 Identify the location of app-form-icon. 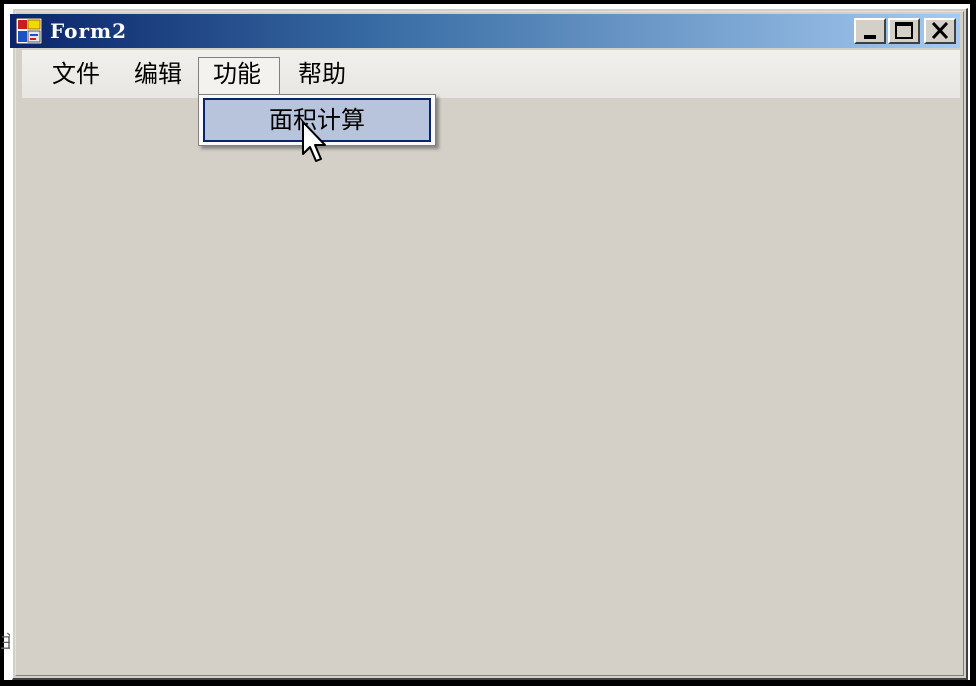
(29, 31).